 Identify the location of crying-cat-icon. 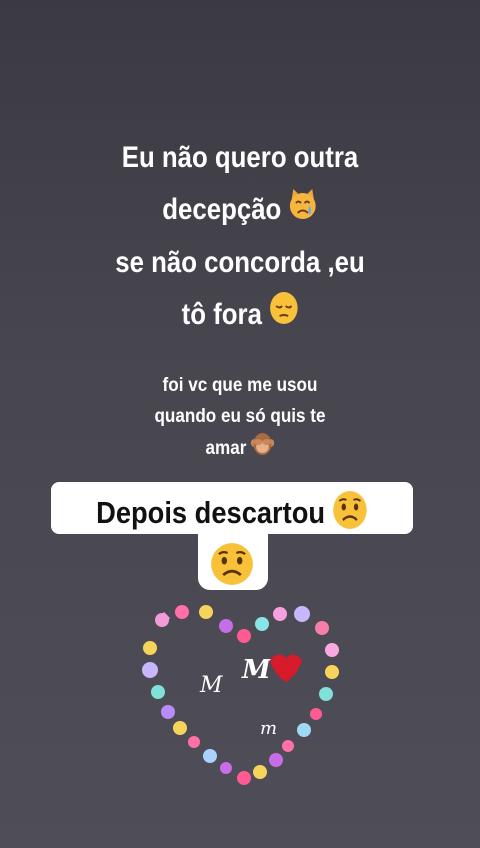
(302, 211).